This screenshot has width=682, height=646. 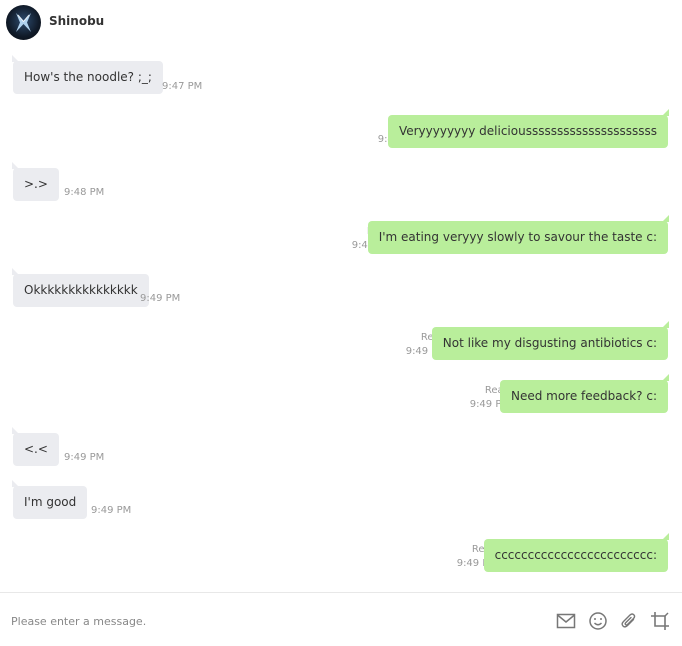 I want to click on contact-name: Shinobu, so click(x=77, y=21).